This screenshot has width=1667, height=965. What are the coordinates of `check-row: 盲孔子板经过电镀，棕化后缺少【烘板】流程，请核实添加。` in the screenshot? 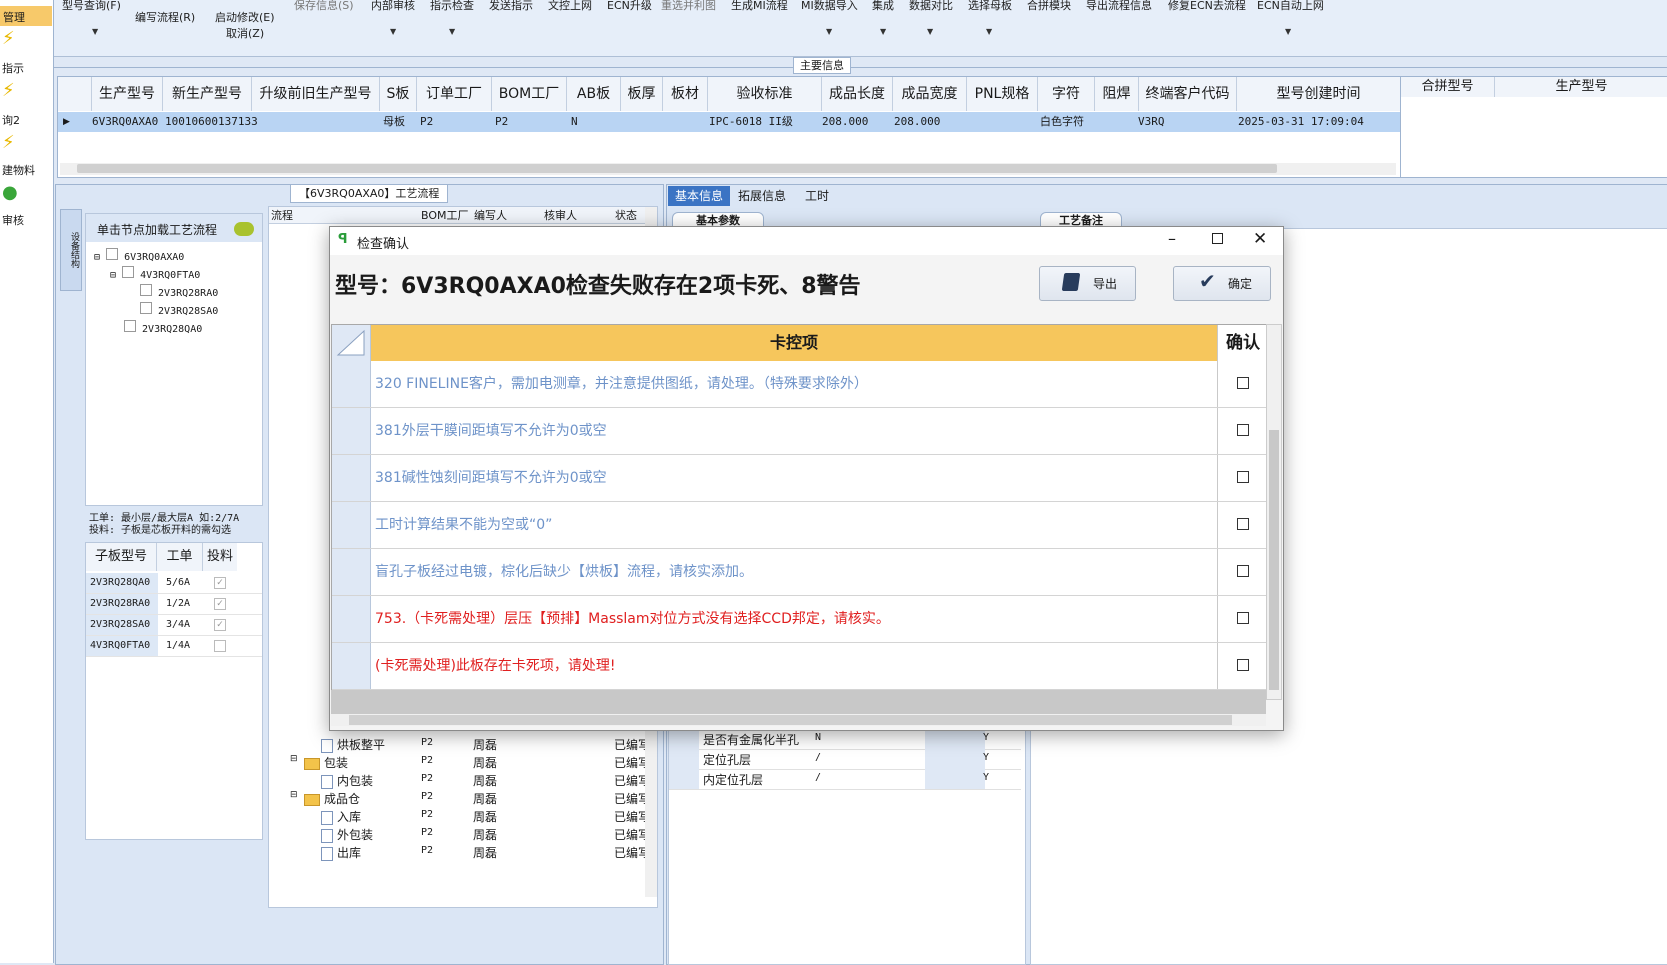 It's located at (799, 572).